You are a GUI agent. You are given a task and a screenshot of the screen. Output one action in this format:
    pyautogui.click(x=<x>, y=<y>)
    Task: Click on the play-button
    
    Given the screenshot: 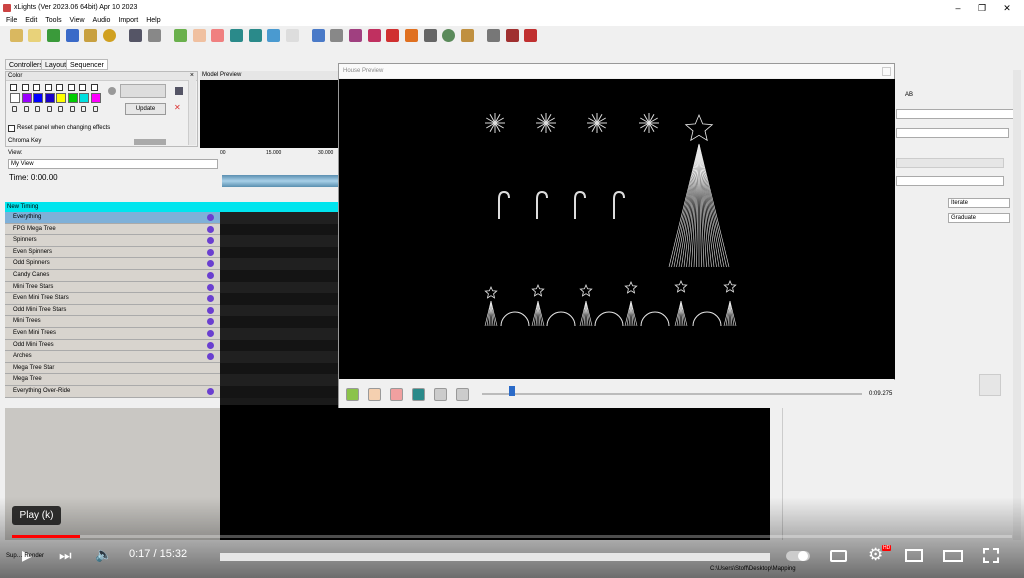 What is the action you would take?
    pyautogui.click(x=352, y=394)
    